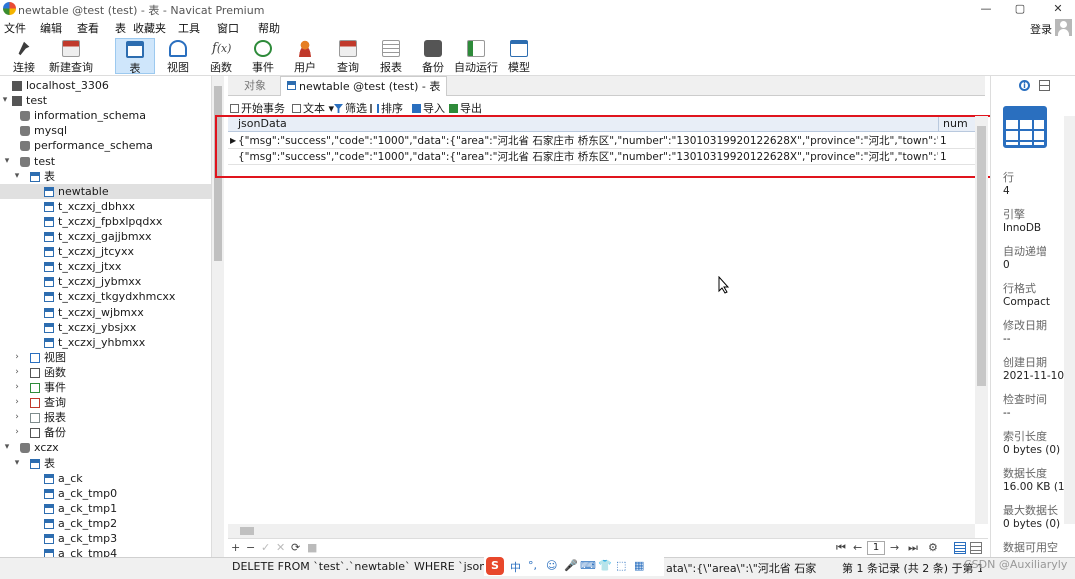 The width and height of the screenshot is (1075, 579). I want to click on model-button: 模型, so click(519, 56).